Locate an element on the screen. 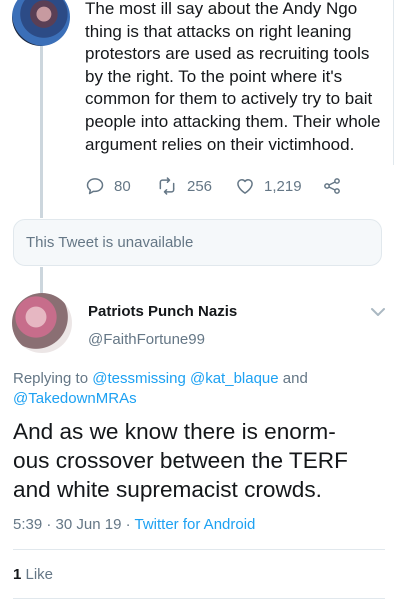  reply-icon is located at coordinates (95, 186).